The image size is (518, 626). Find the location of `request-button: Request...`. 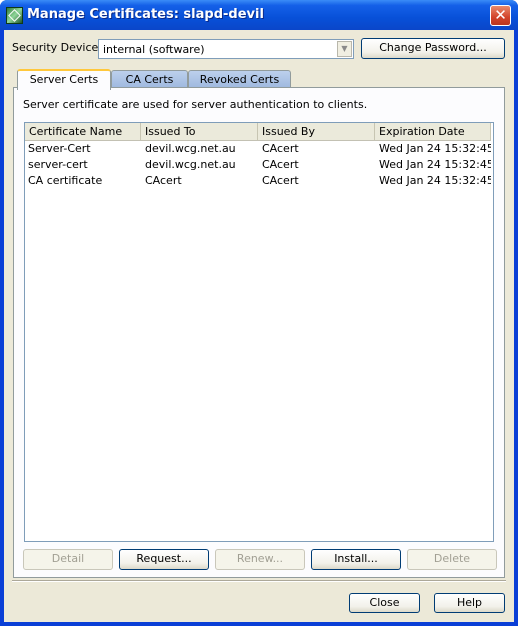

request-button: Request... is located at coordinates (164, 559).